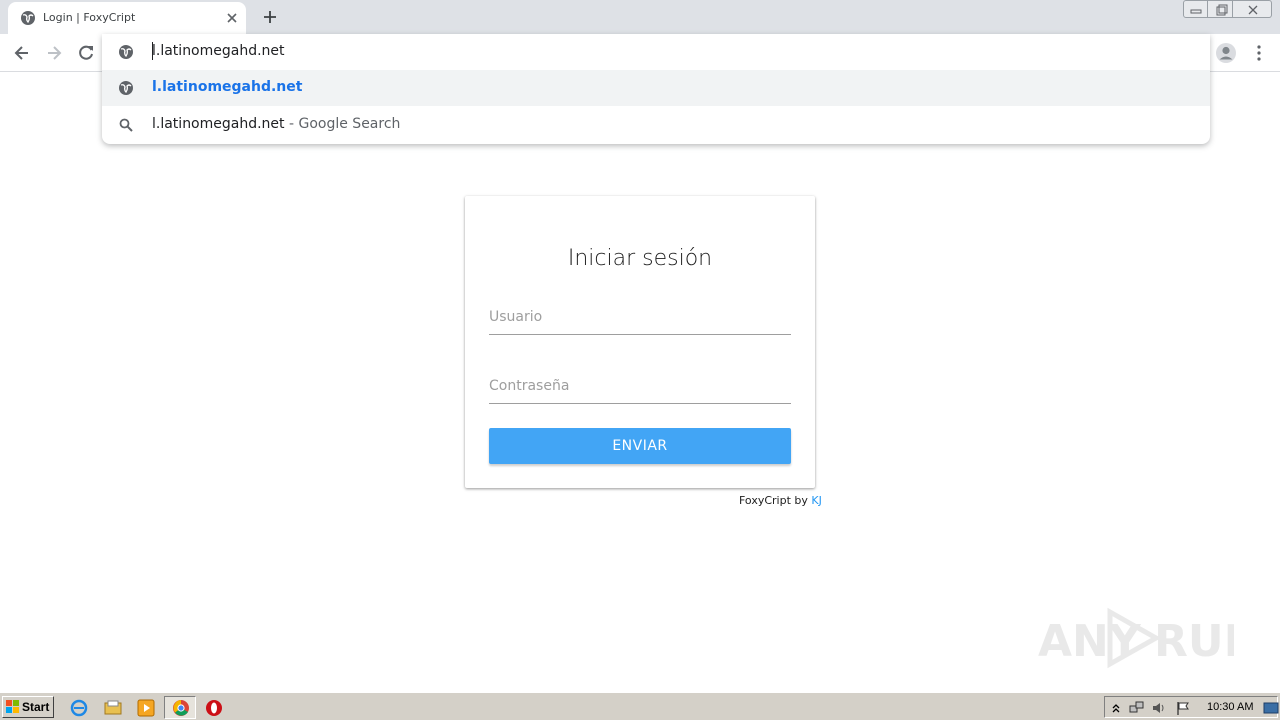 Image resolution: width=1280 pixels, height=720 pixels. I want to click on network-icon, so click(1137, 708).